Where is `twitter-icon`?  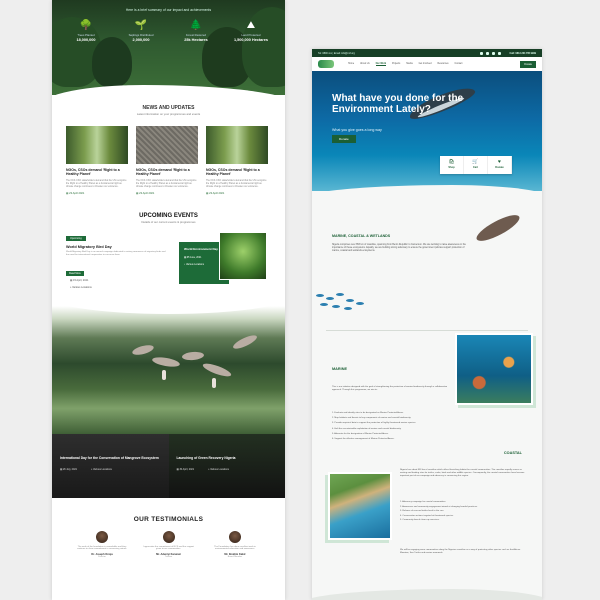
twitter-icon is located at coordinates (487, 53).